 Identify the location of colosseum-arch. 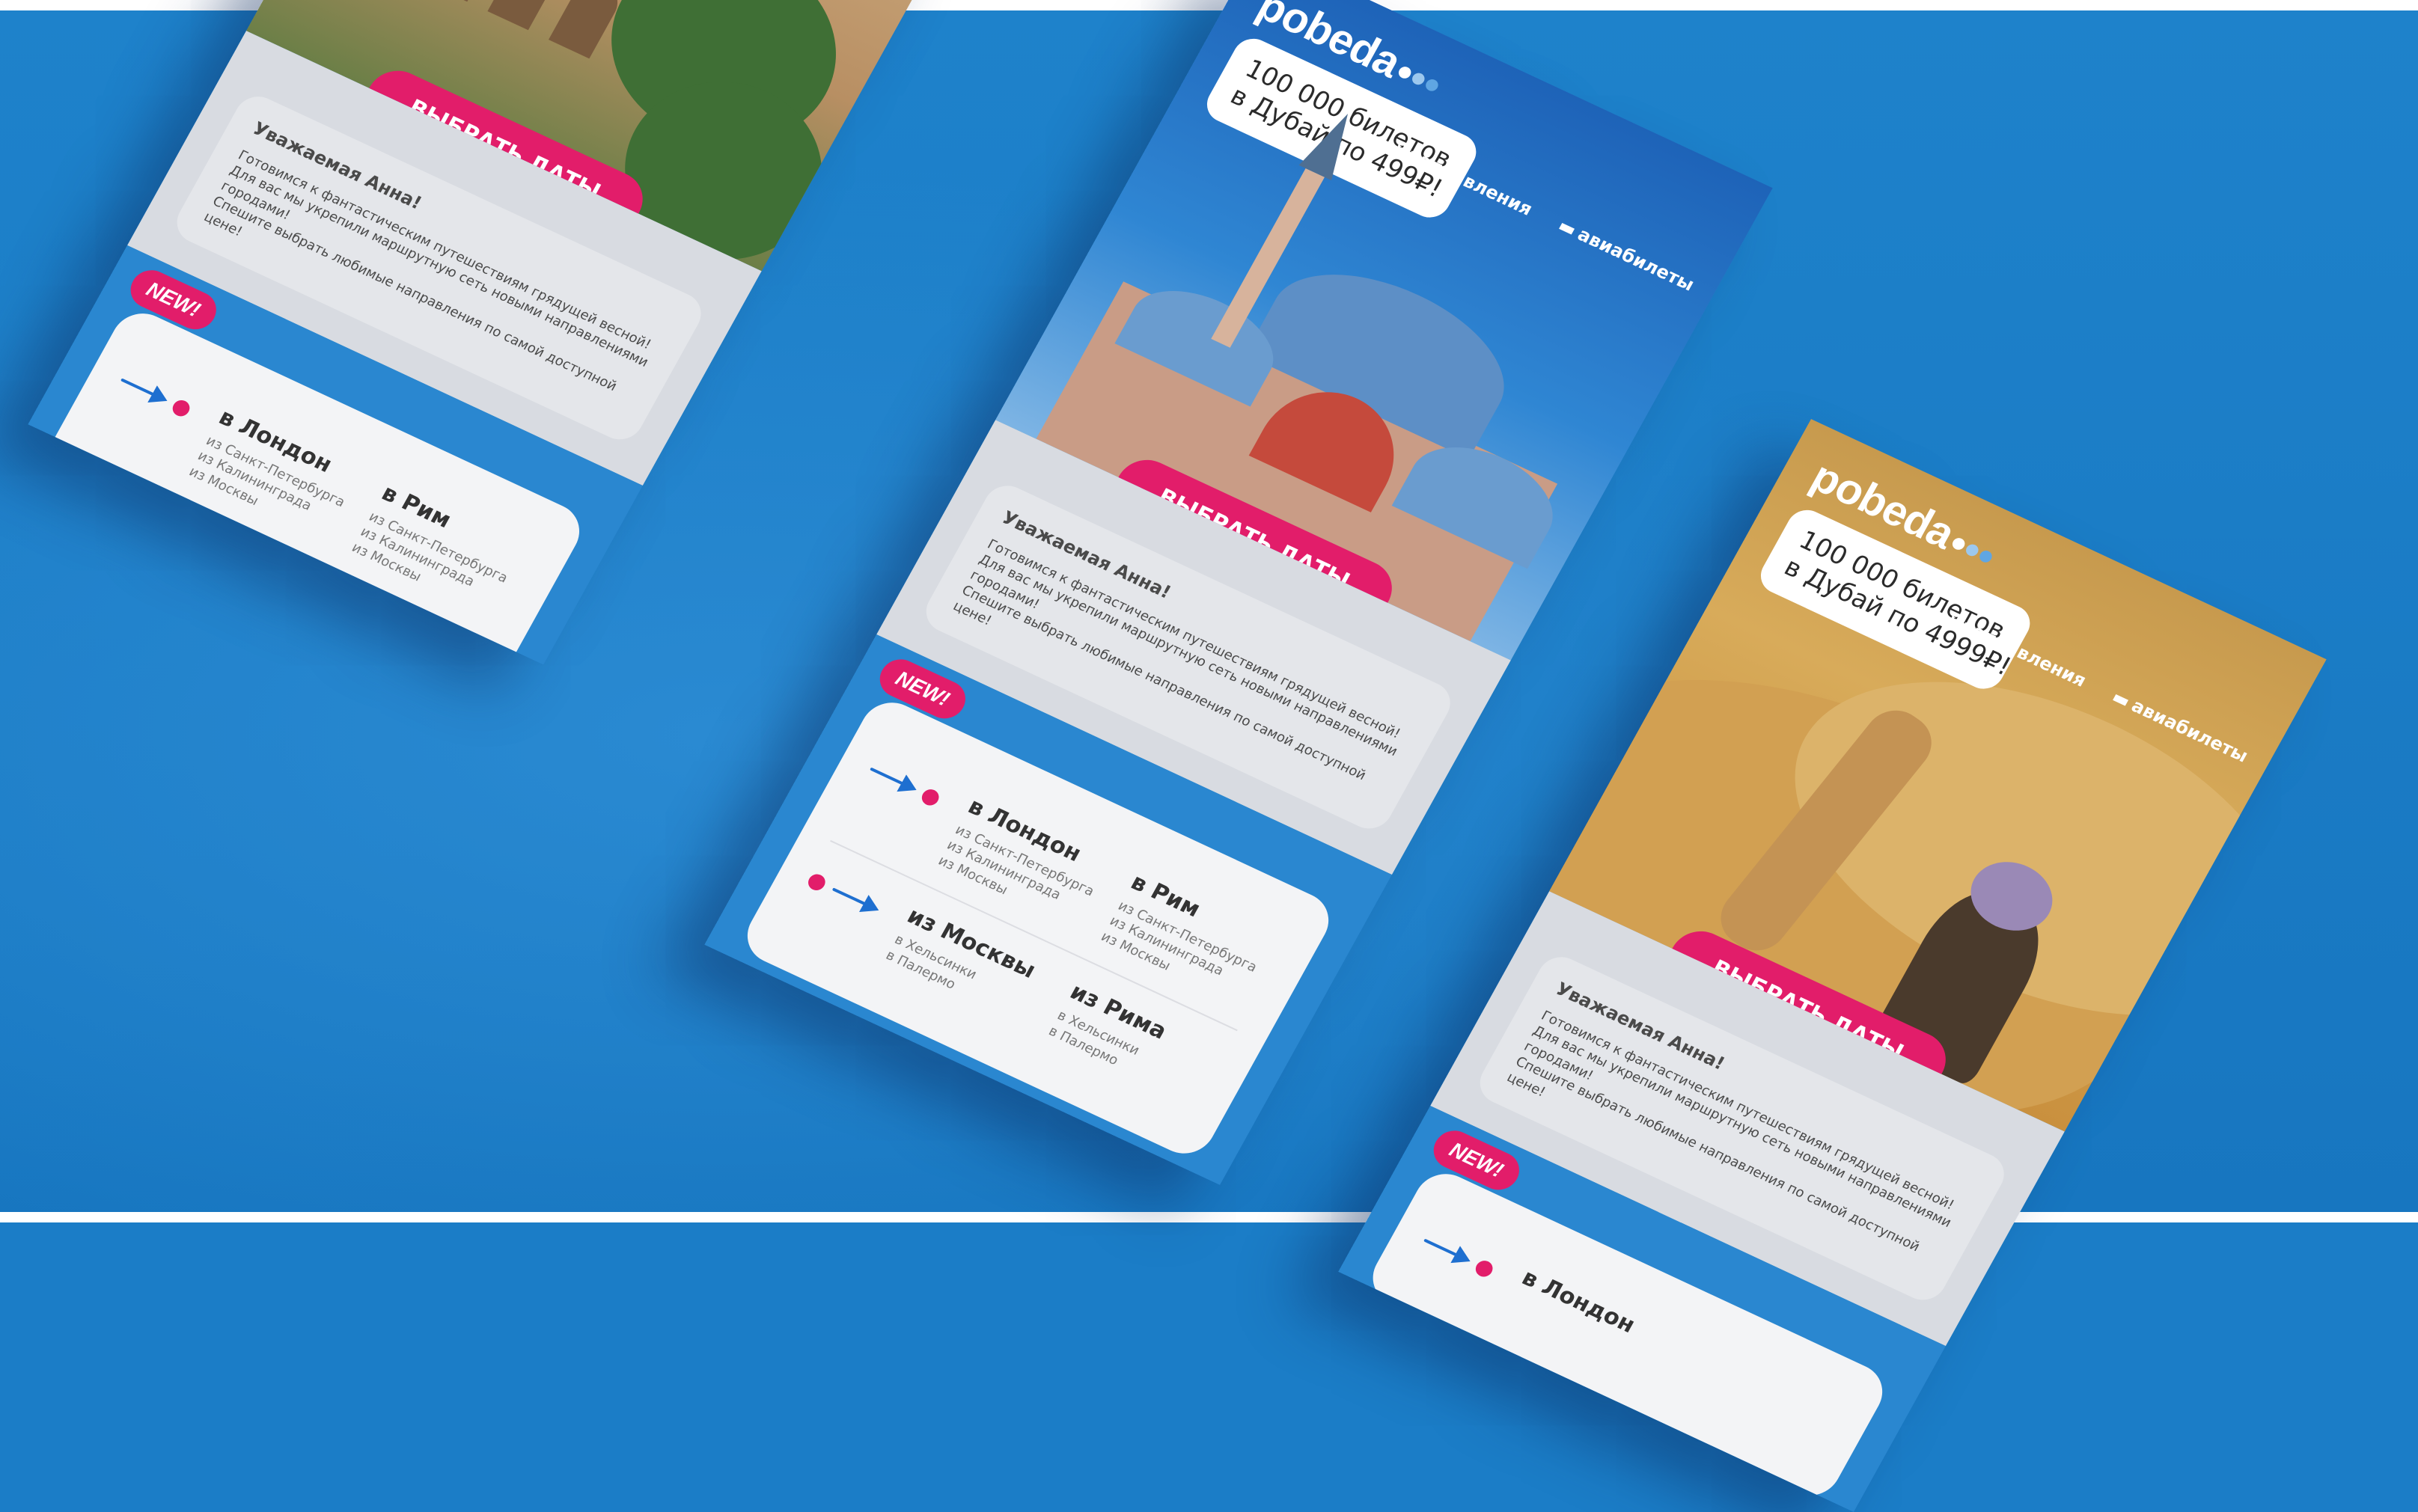
(526, 16).